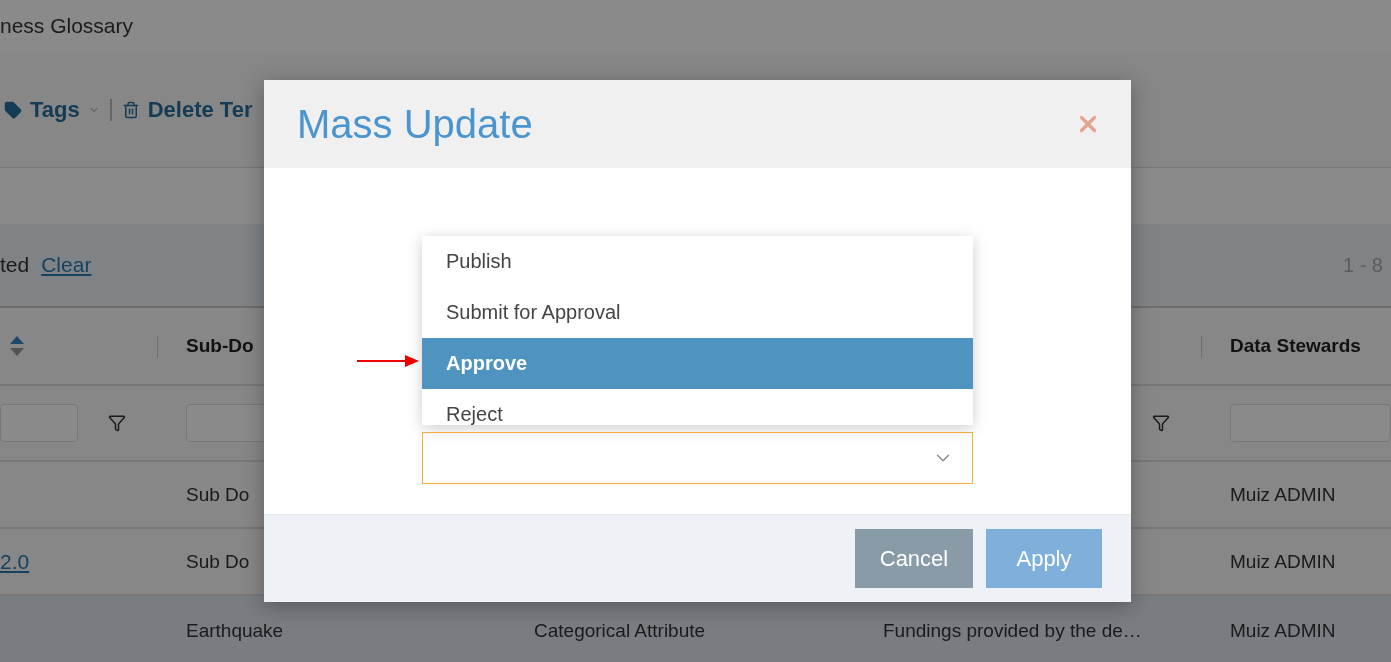  I want to click on table-cell: Categorical Attribute, so click(620, 630).